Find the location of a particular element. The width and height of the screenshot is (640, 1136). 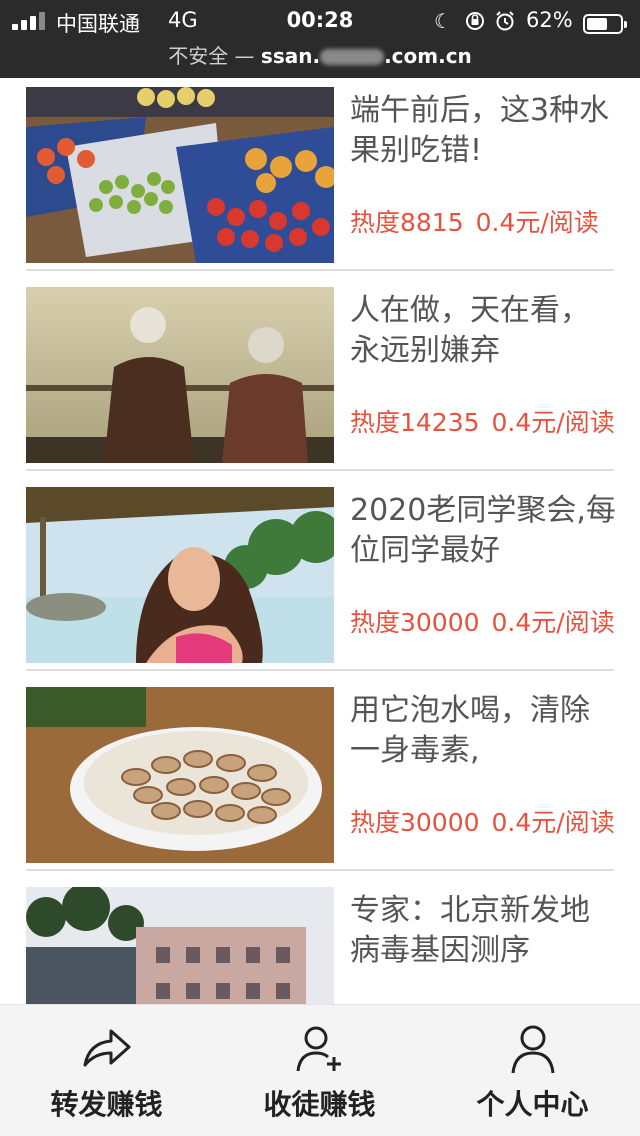

article-title: 人在做，天在看，永远别嫌弃 is located at coordinates (483, 341).